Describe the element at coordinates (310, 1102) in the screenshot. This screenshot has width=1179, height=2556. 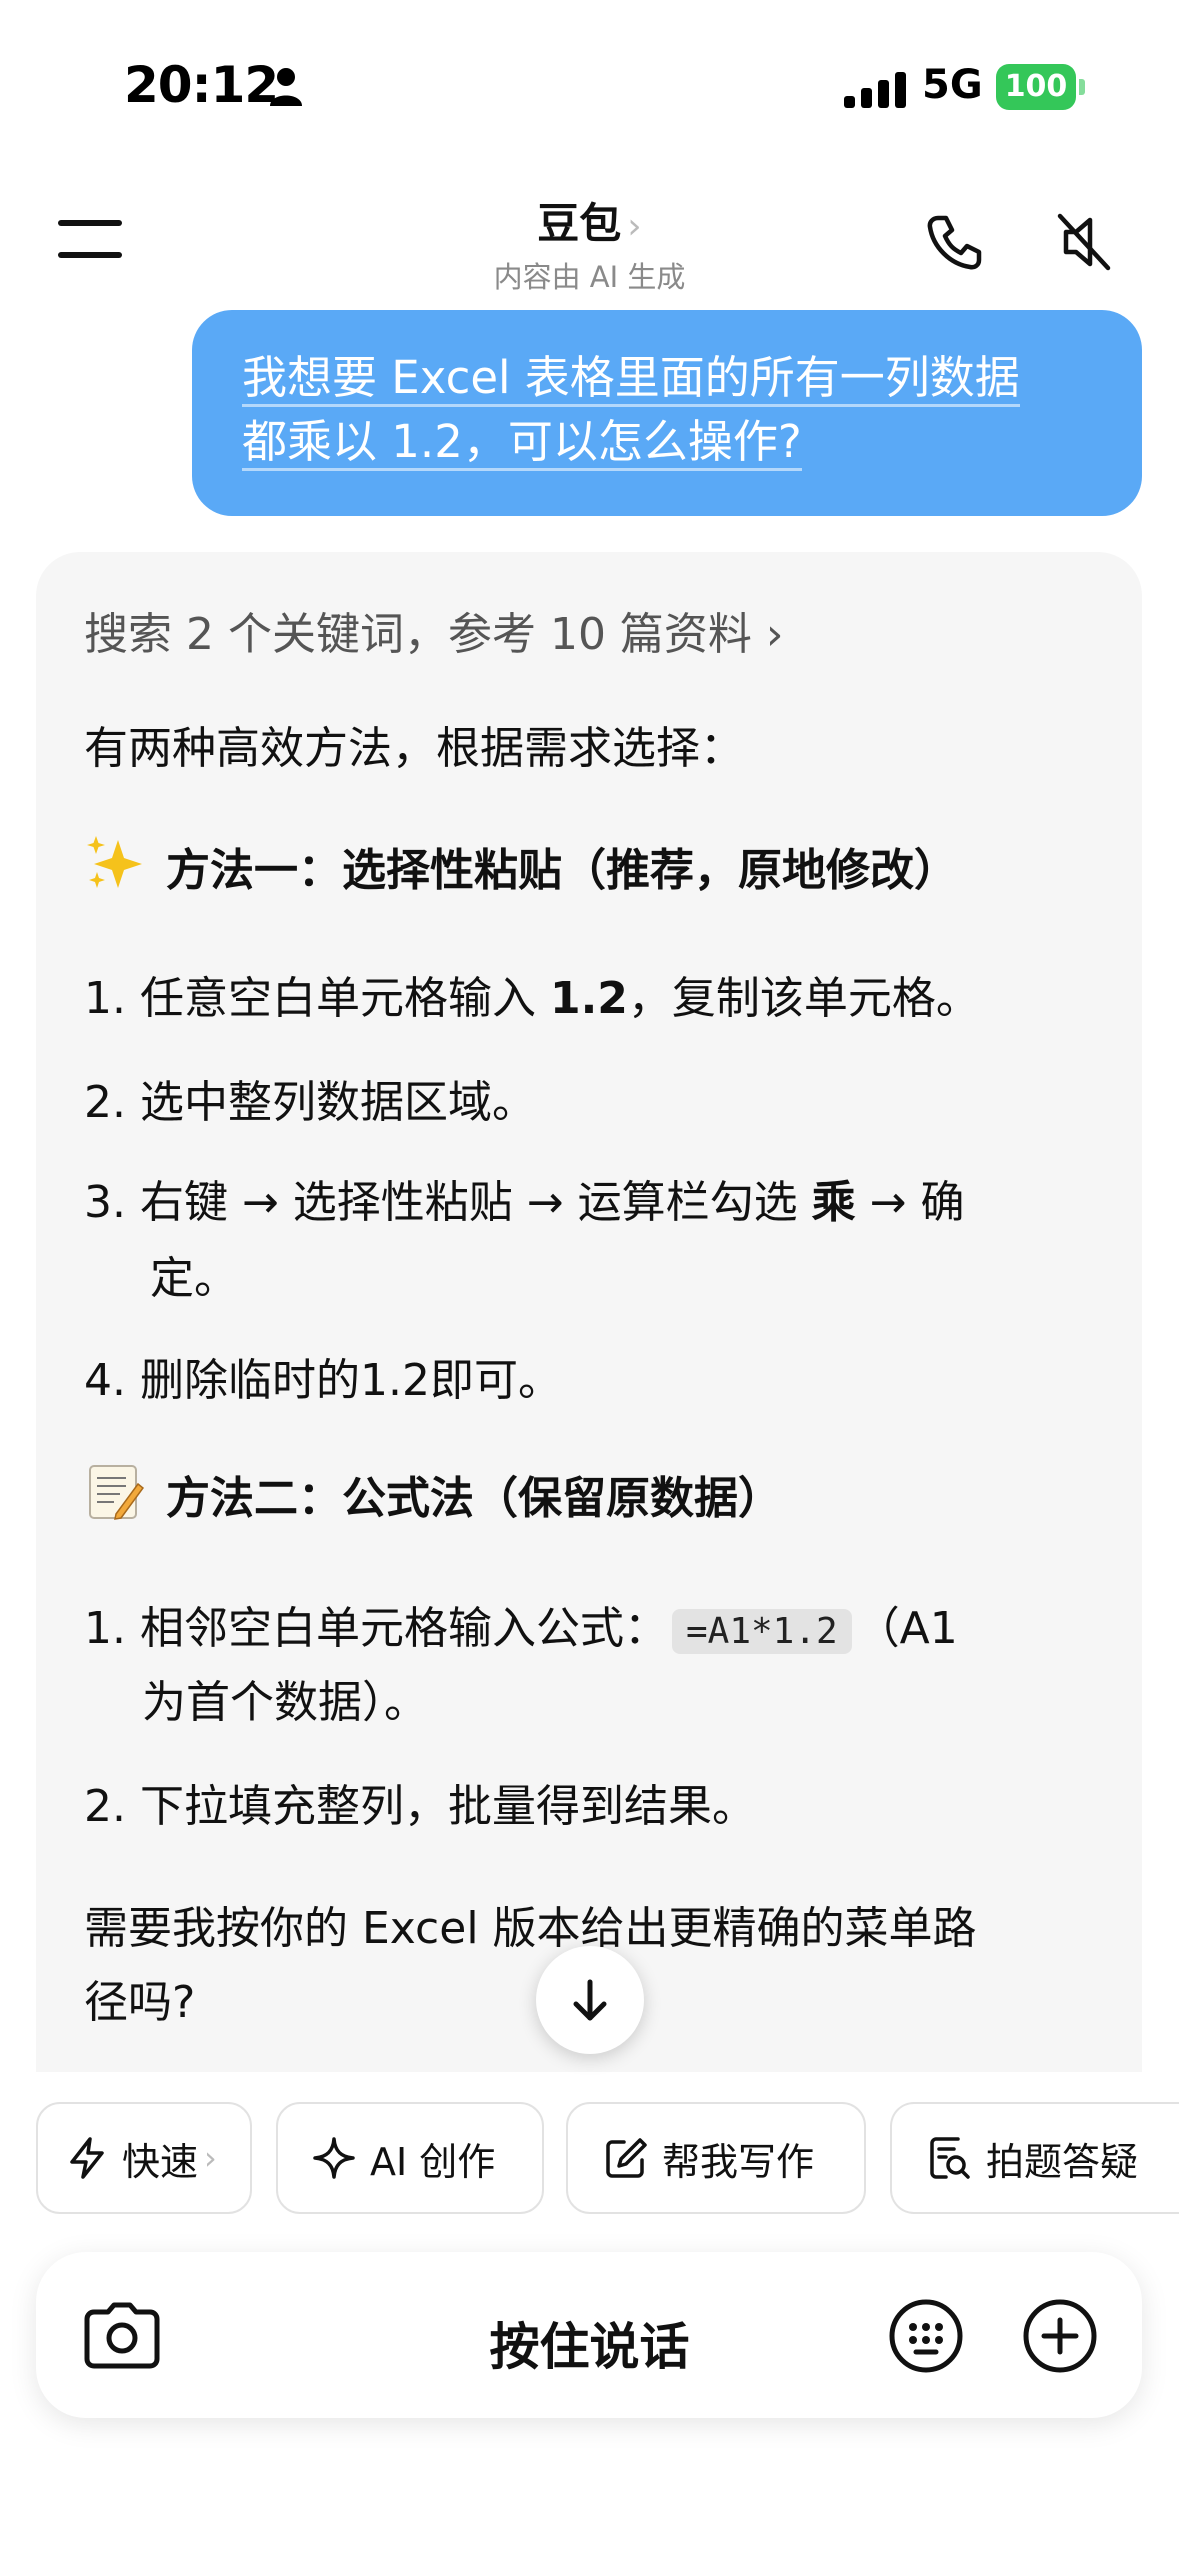
I see `method1-step2: 2. 选中整列数据区域。` at that location.